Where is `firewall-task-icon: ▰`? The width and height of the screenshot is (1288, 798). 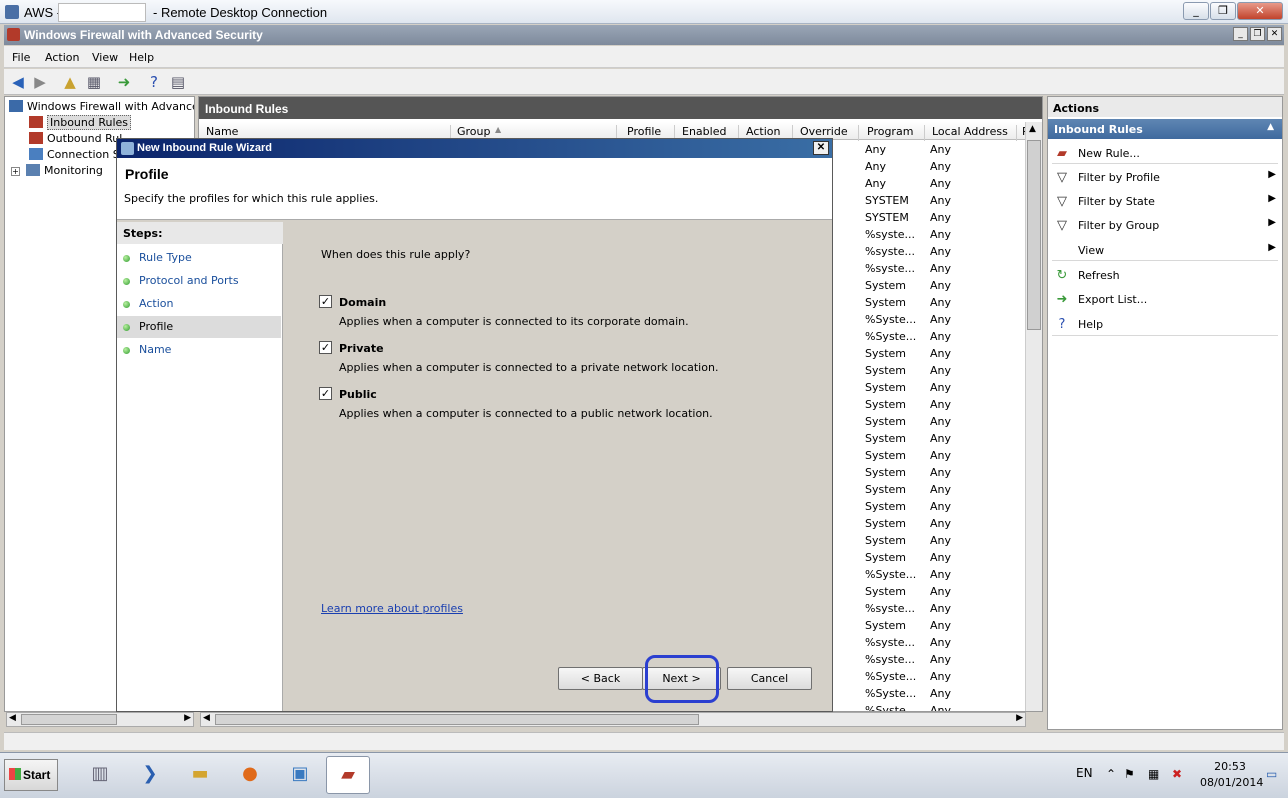
firewall-task-icon: ▰ is located at coordinates (348, 775).